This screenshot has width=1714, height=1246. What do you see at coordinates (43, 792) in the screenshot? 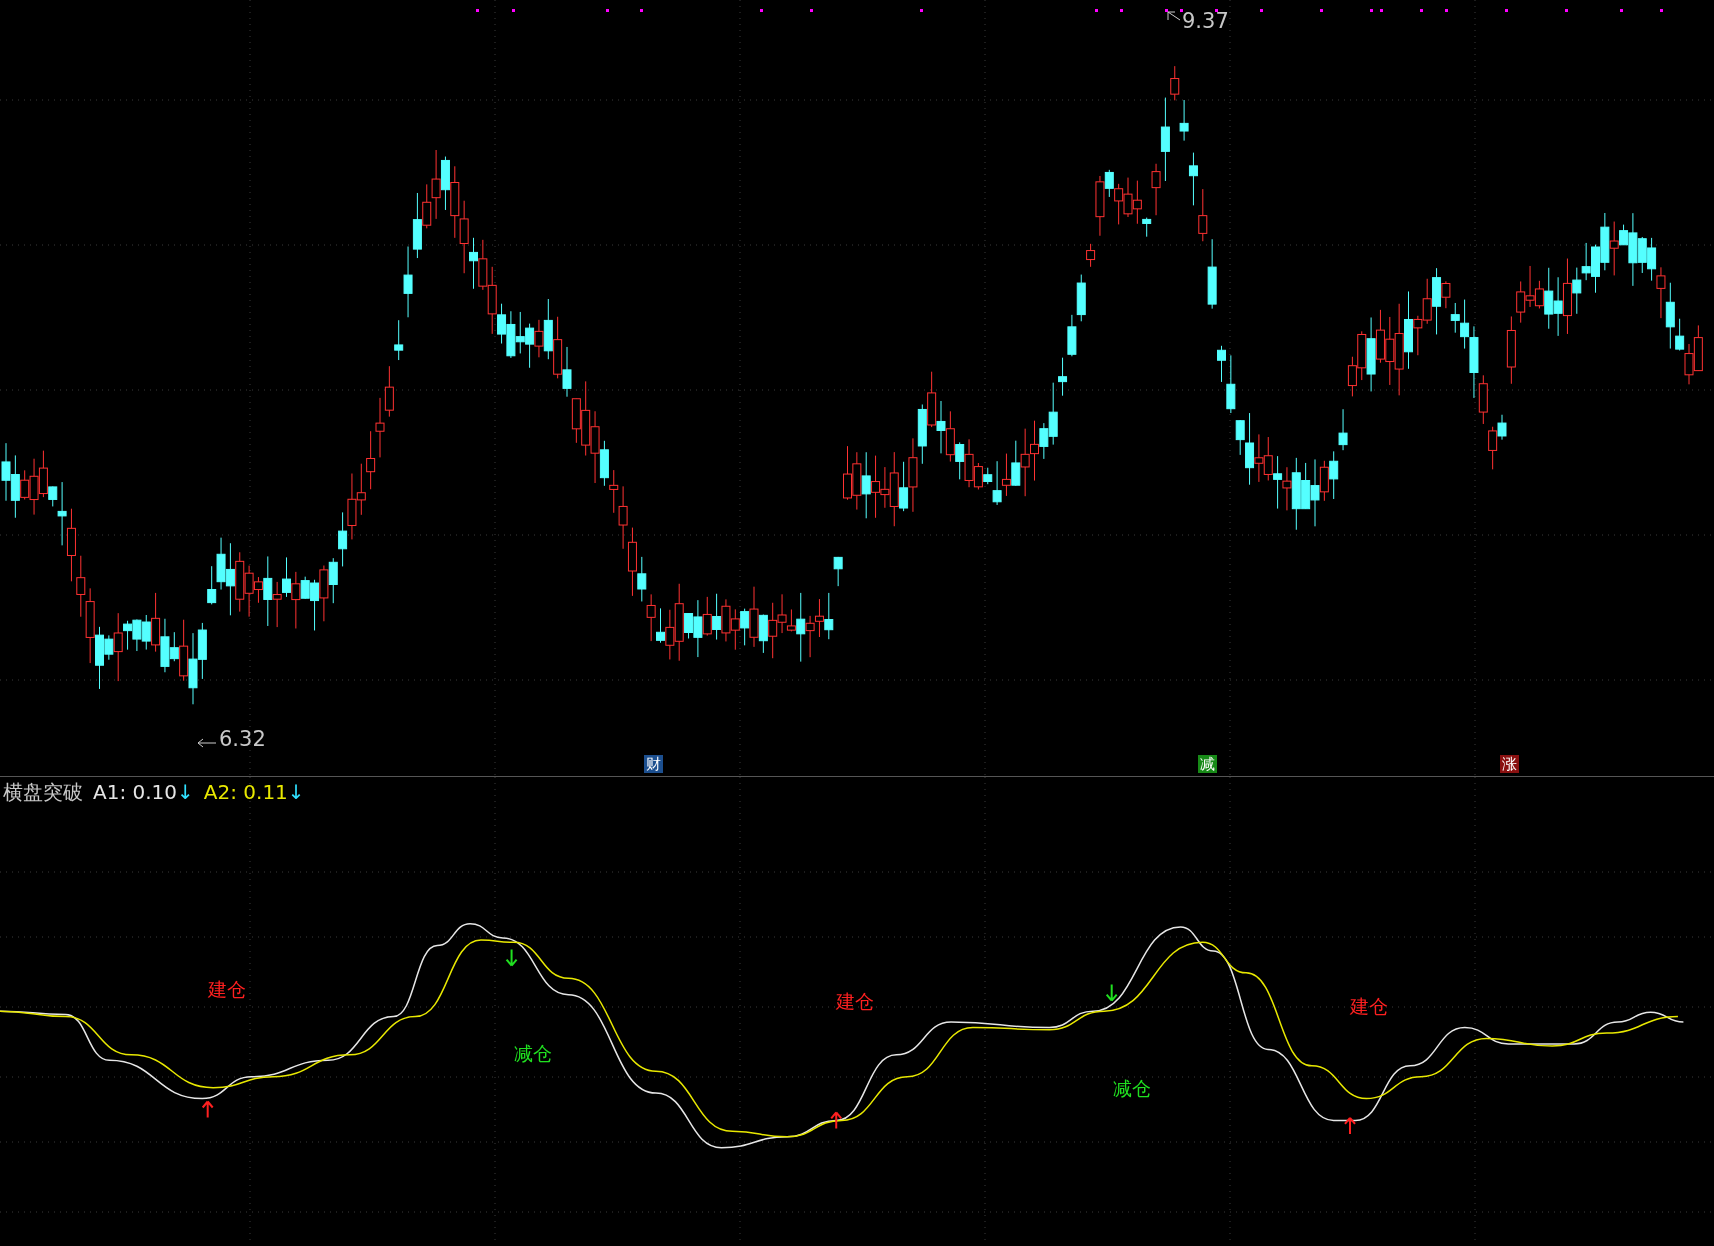
I see `indicator-name: 横盘突破` at bounding box center [43, 792].